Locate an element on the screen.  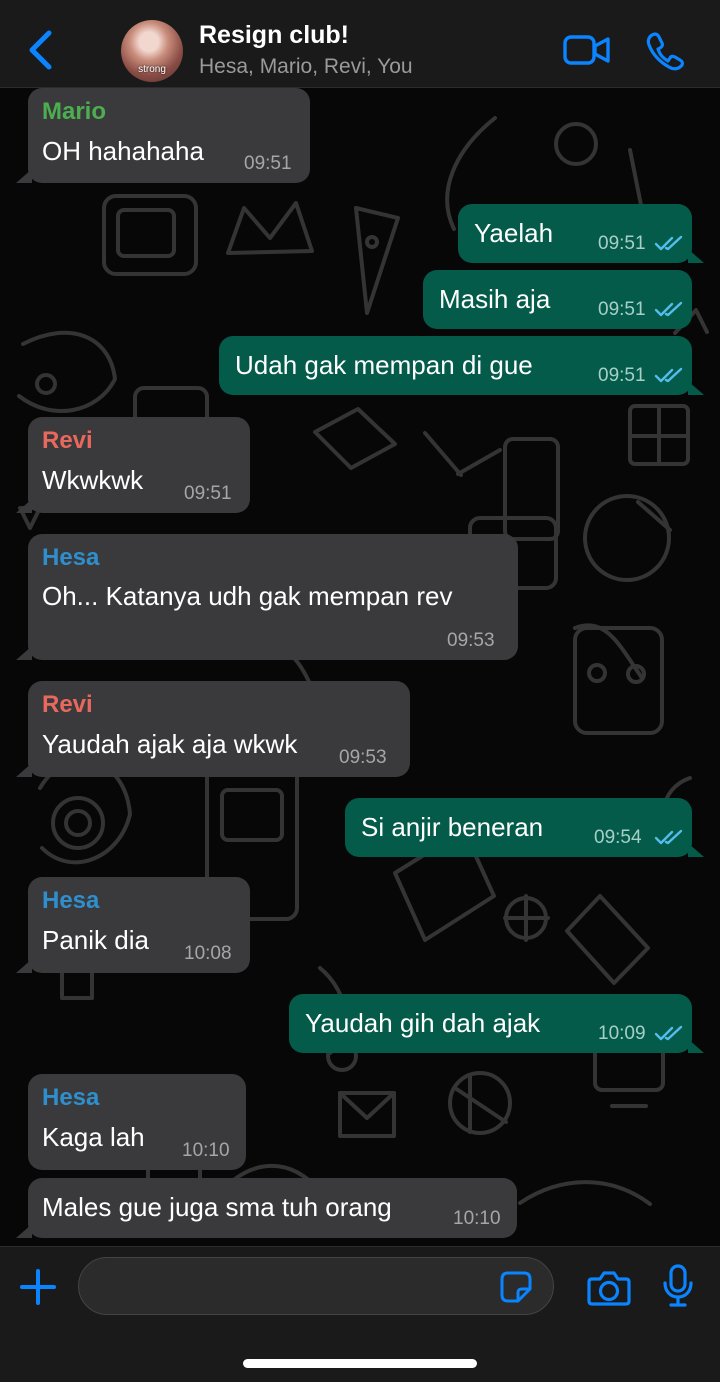
message-bubble-revi: Revi Yaudah ajak aja wkwk 09:53 is located at coordinates (213, 729).